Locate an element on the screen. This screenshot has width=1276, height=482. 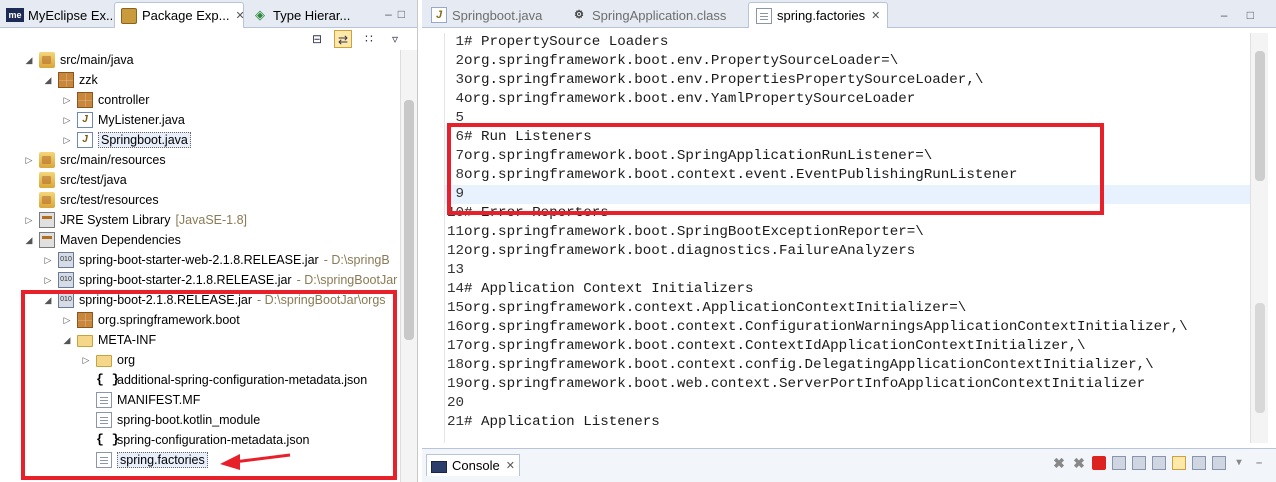
clear-console-icon is located at coordinates (1119, 463).